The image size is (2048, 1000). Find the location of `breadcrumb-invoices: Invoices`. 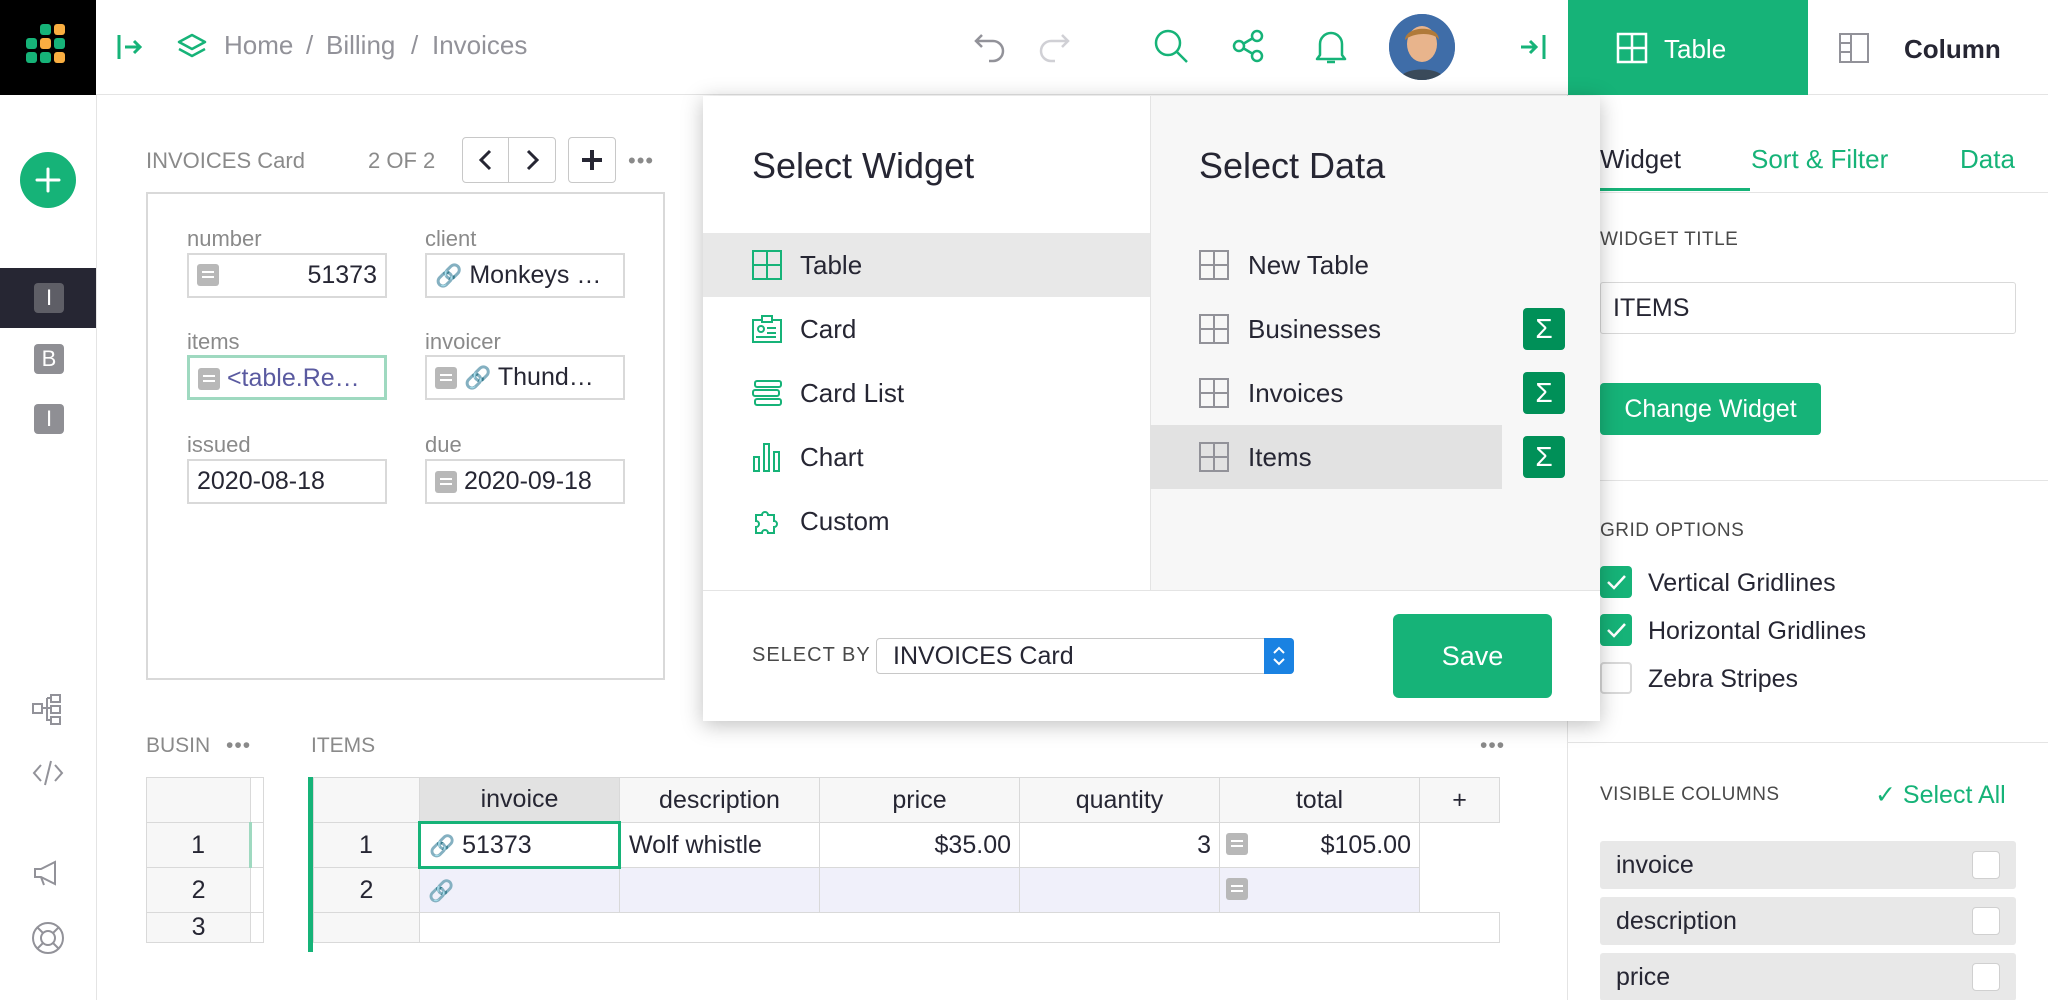

breadcrumb-invoices: Invoices is located at coordinates (479, 45).